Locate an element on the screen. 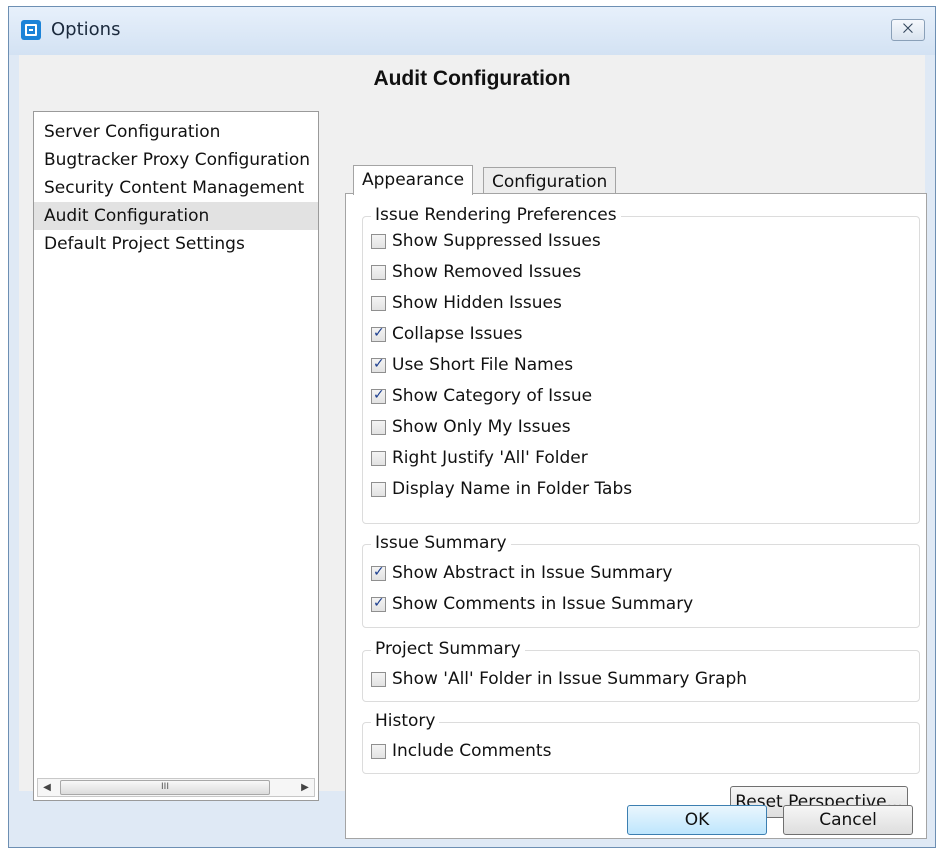 This screenshot has width=946, height=854. scroll-left-icon: ◀ is located at coordinates (47, 787).